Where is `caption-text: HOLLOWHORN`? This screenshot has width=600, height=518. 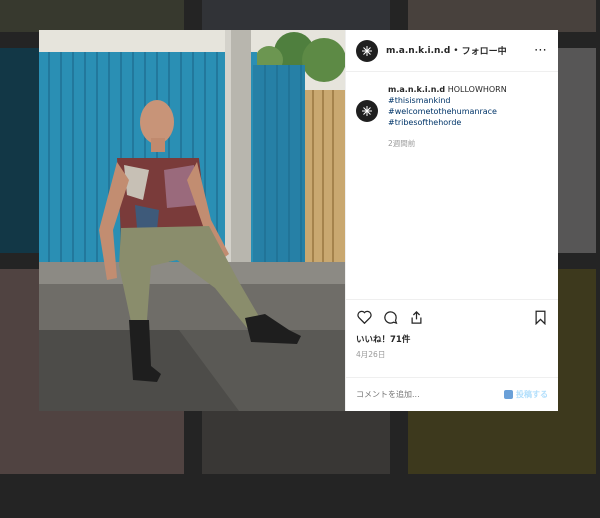 caption-text: HOLLOWHORN is located at coordinates (477, 89).